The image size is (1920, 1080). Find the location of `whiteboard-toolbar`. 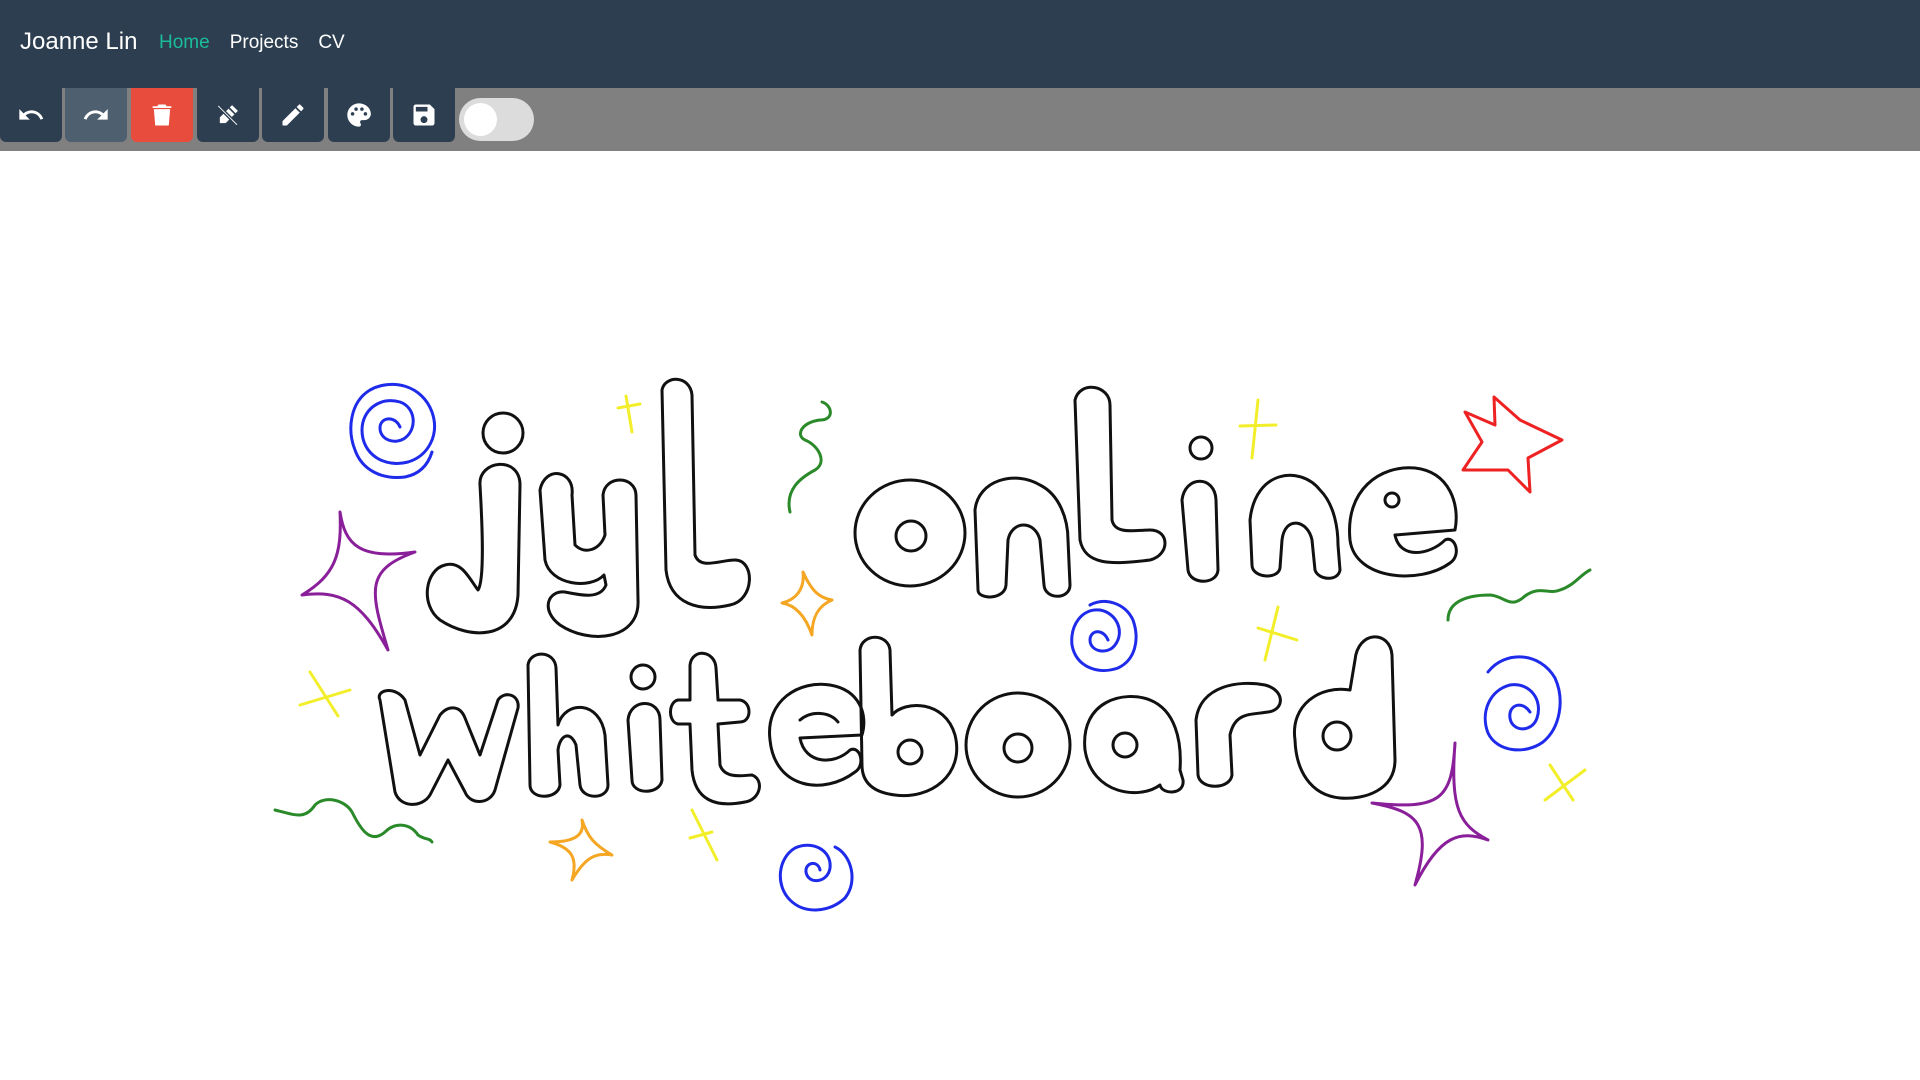

whiteboard-toolbar is located at coordinates (960, 119).